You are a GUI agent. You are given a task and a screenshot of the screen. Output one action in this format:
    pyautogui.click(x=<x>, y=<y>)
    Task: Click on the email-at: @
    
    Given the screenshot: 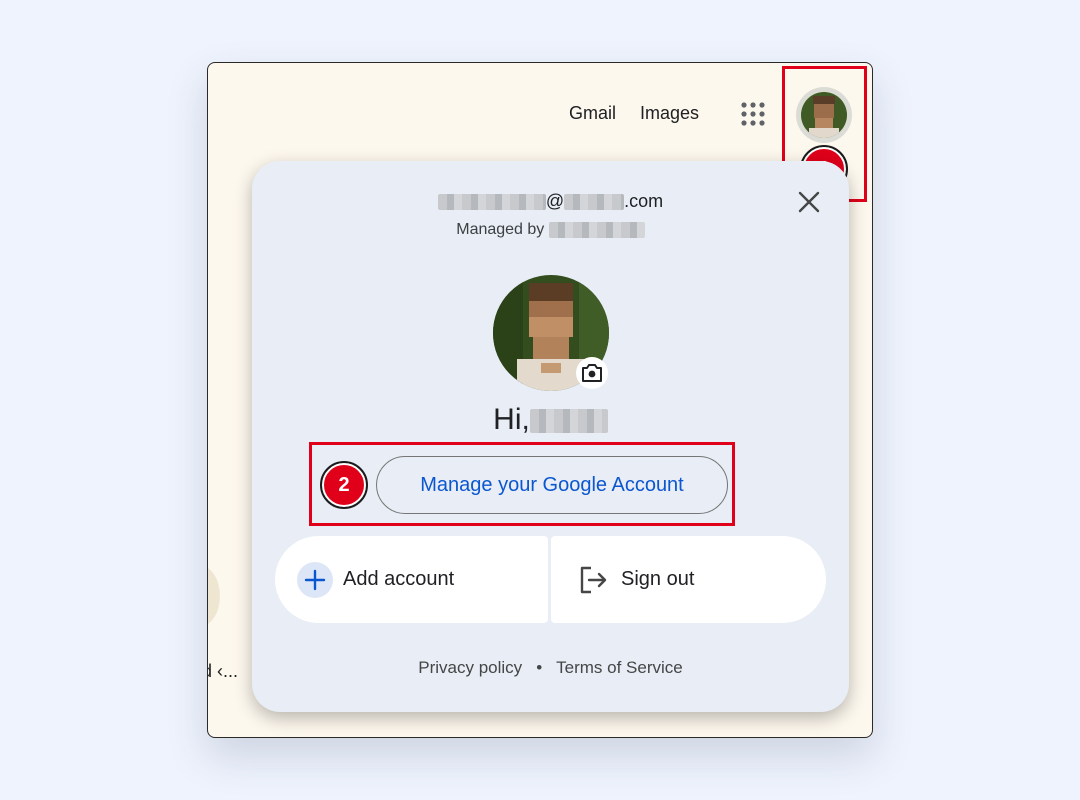 What is the action you would take?
    pyautogui.click(x=555, y=201)
    